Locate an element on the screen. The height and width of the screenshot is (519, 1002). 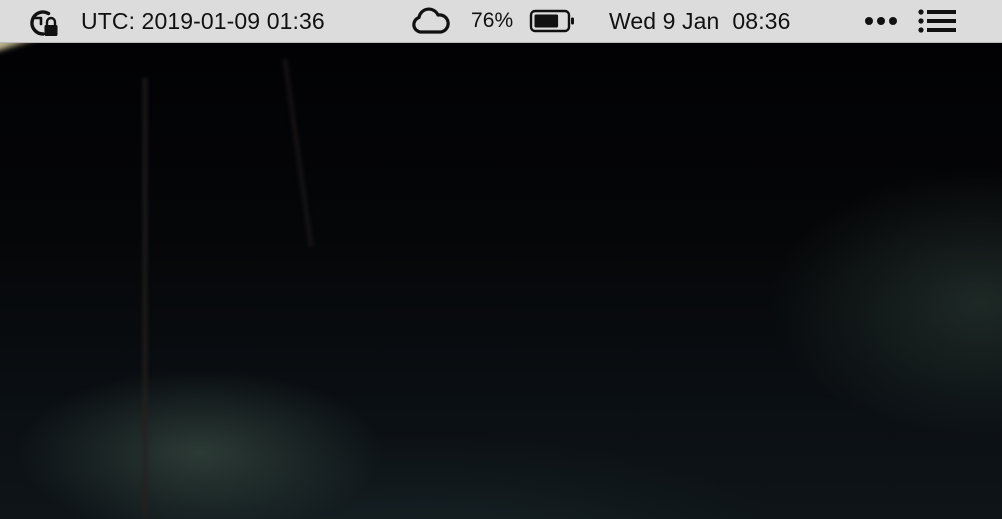
utc-clock: UTC: 2019-01-09 01:36 is located at coordinates (203, 21).